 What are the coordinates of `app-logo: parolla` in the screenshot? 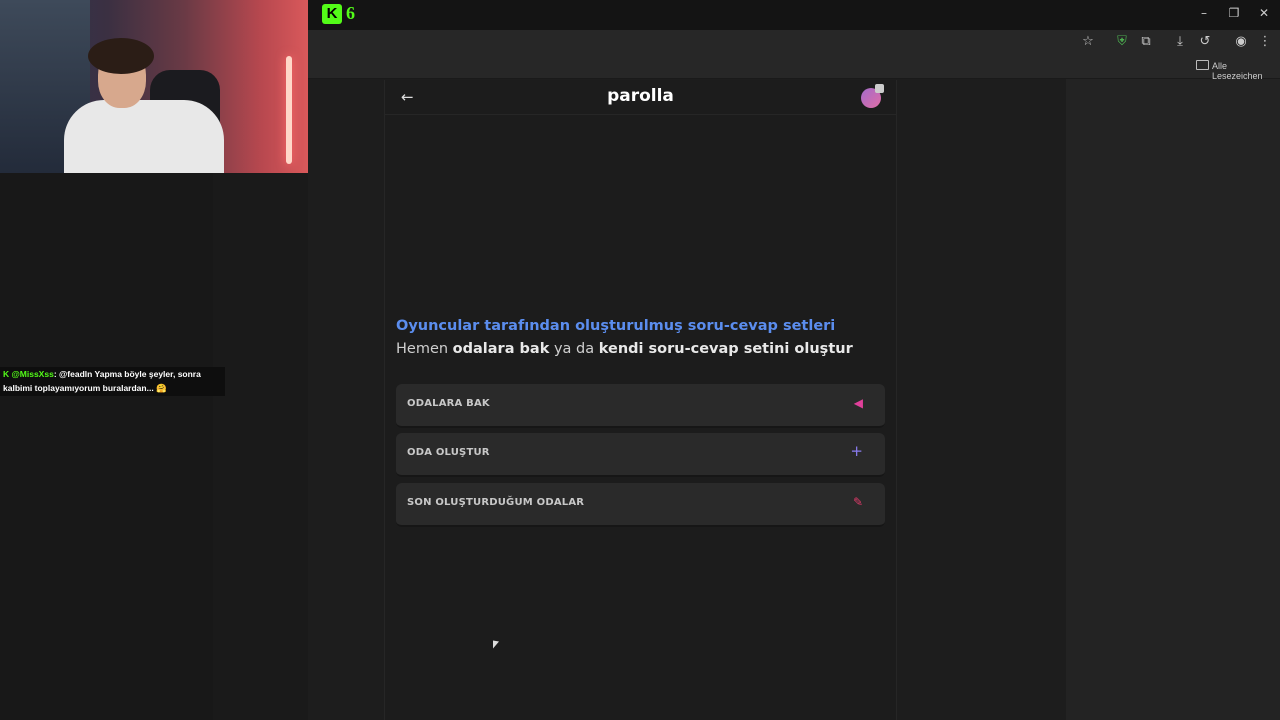 It's located at (640, 96).